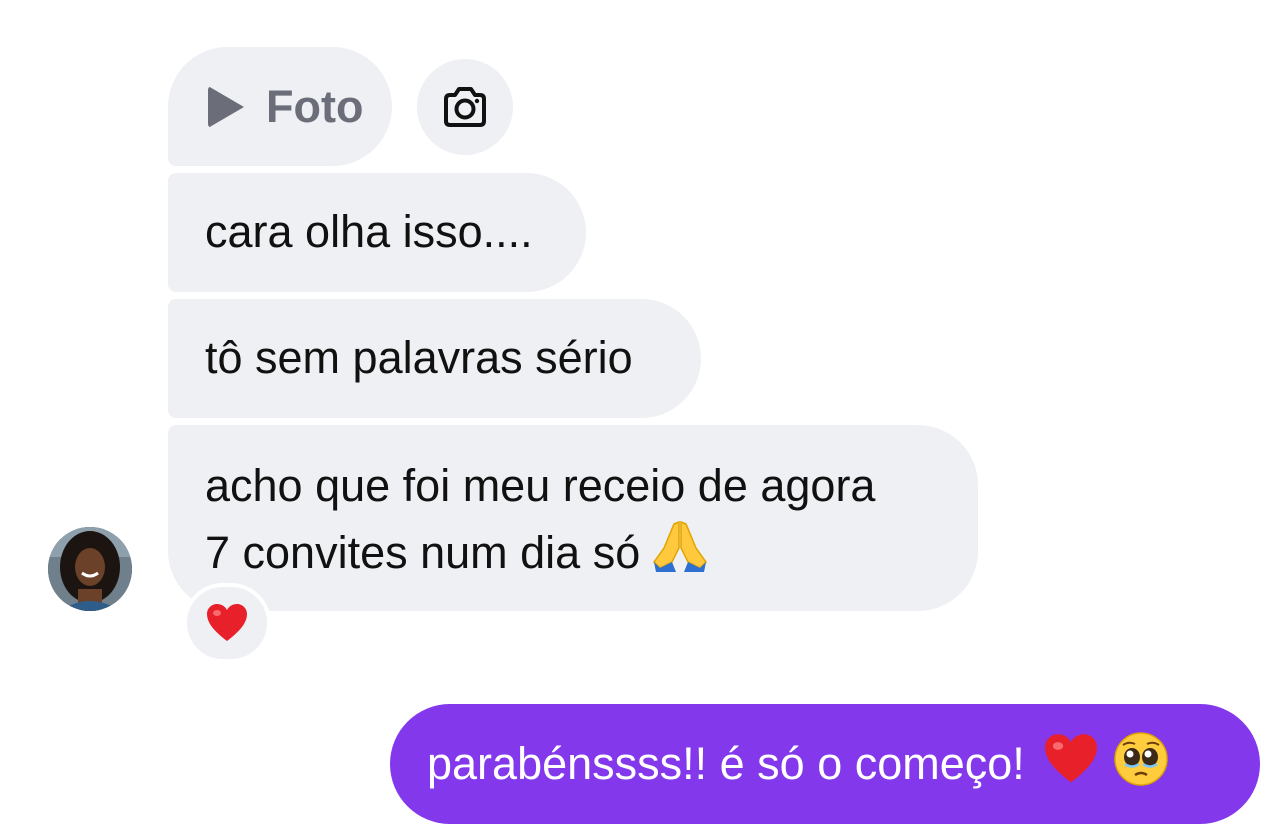 This screenshot has height=828, width=1284. I want to click on received-message: tô sem palavras sério, so click(434, 358).